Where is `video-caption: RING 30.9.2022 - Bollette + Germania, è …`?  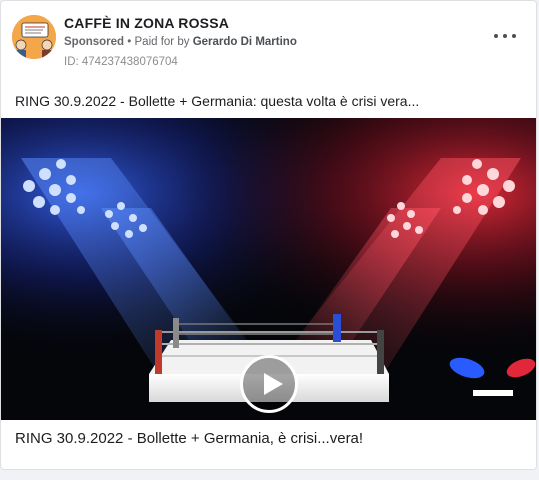
video-caption: RING 30.9.2022 - Bollette + Germania, è … is located at coordinates (189, 438).